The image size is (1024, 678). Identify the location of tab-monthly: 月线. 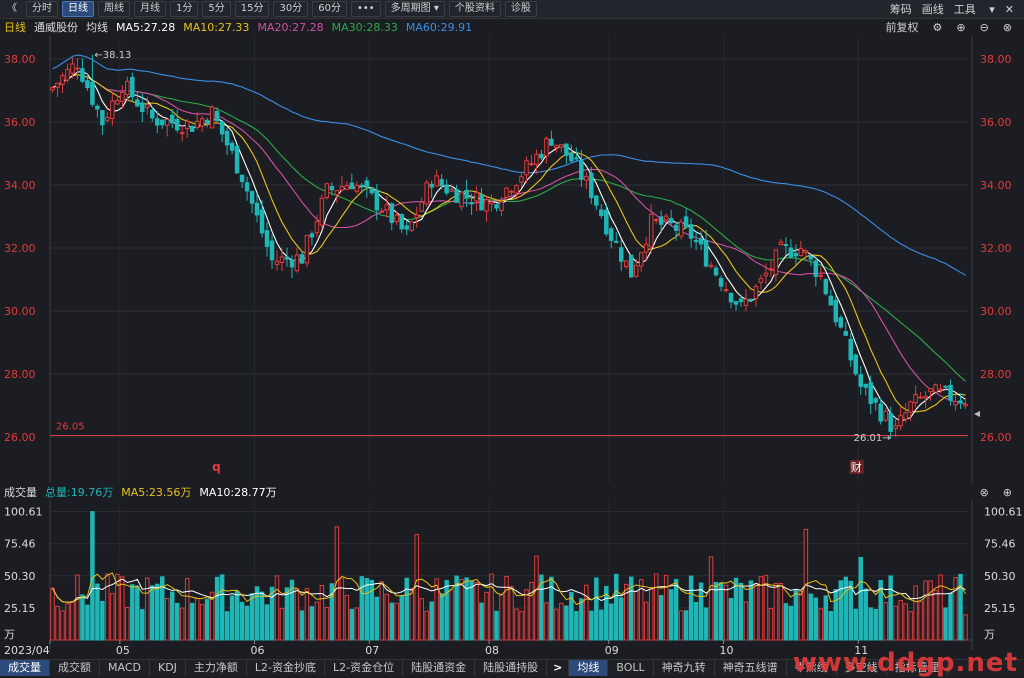
(150, 9).